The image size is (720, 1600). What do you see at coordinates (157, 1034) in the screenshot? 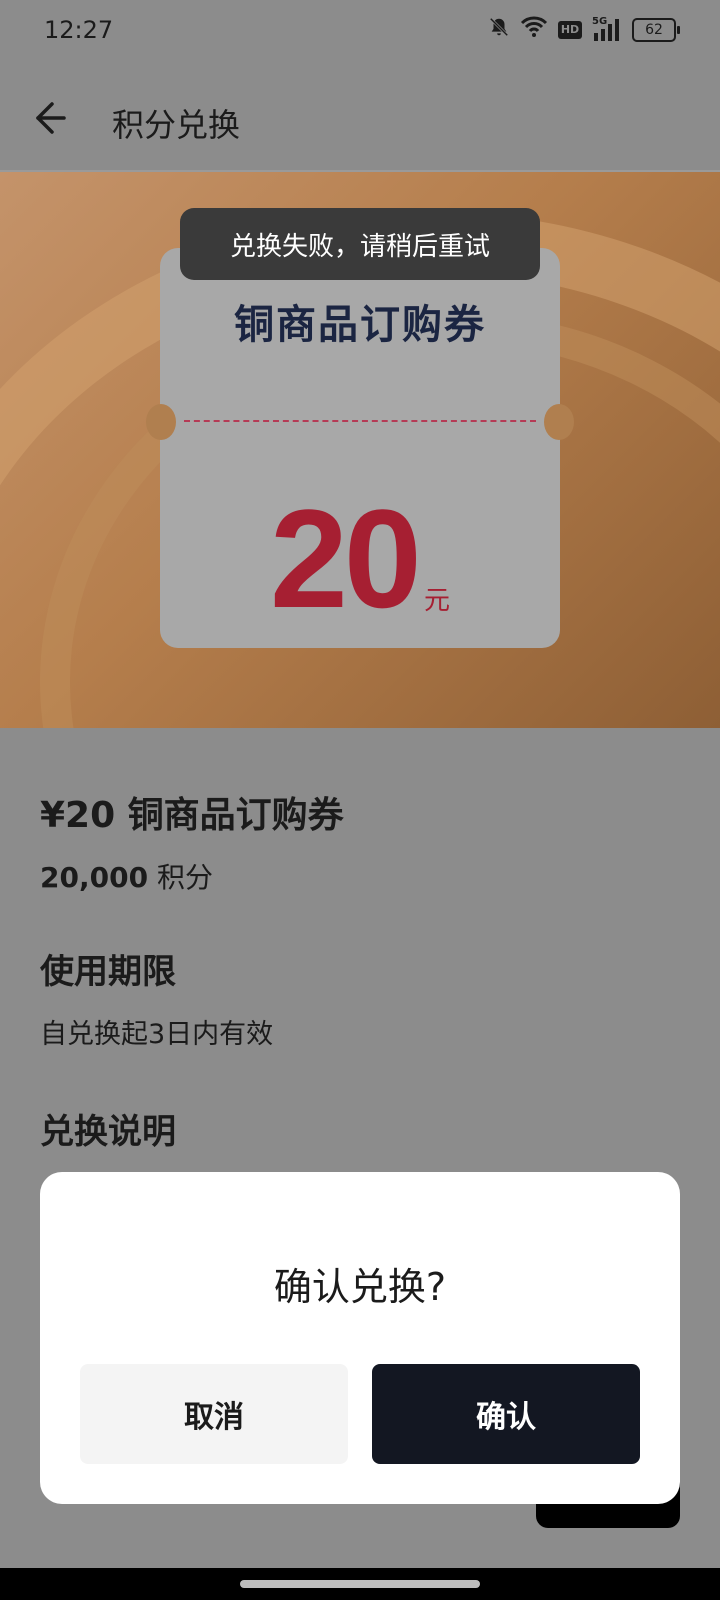
I see `validity-text: 自兑换起3日内有效` at bounding box center [157, 1034].